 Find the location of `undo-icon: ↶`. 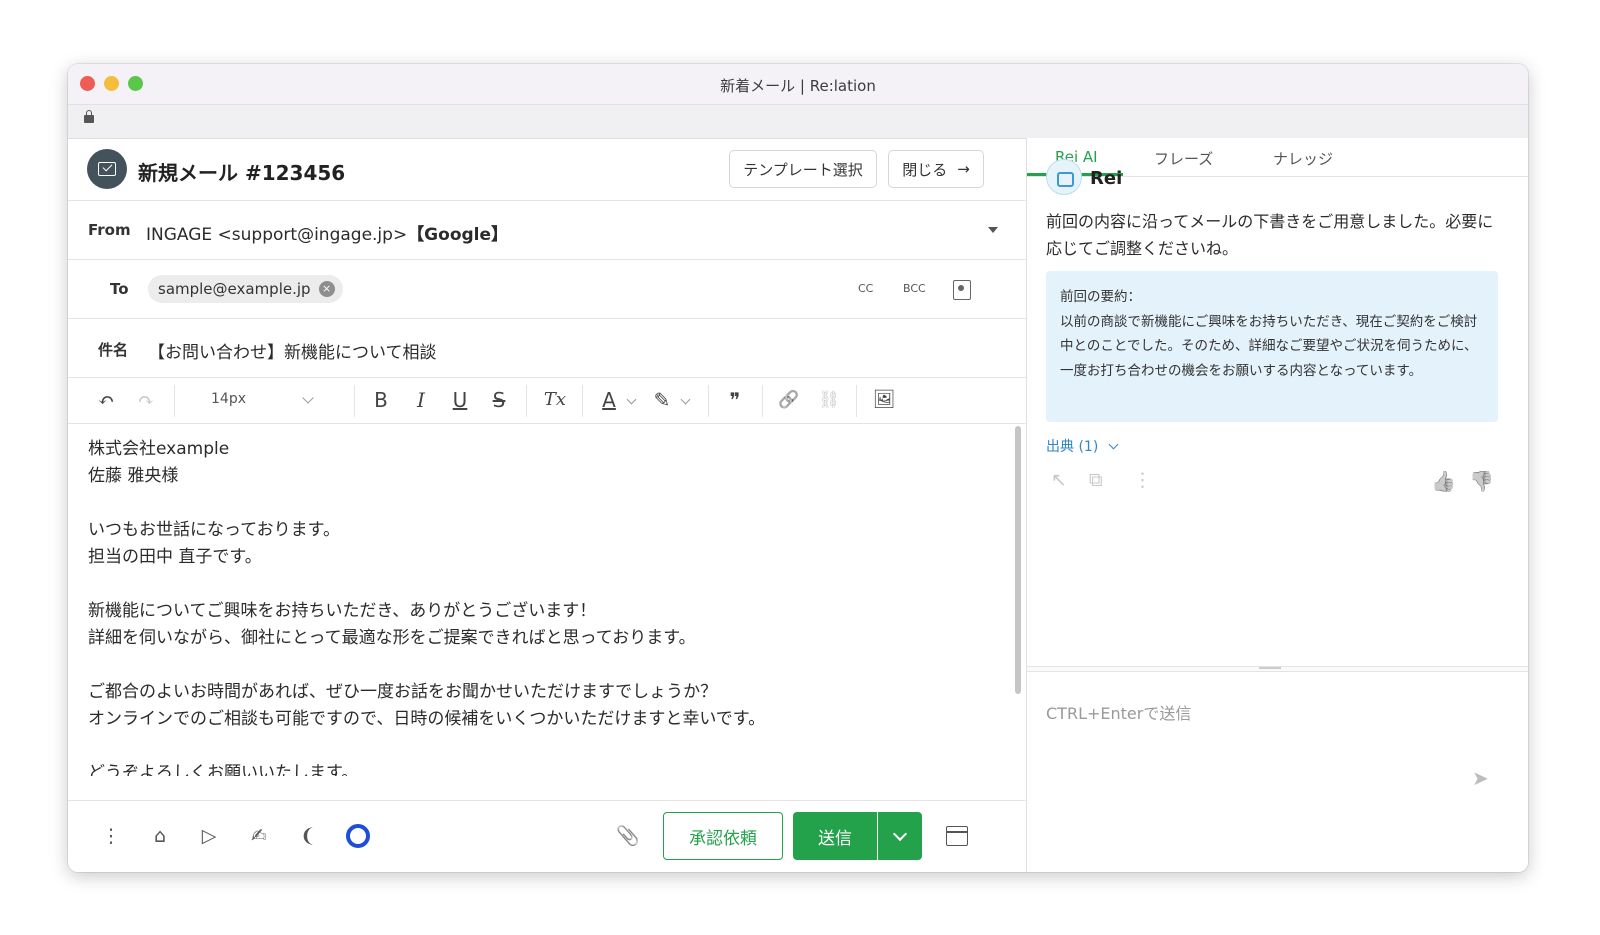

undo-icon: ↶ is located at coordinates (106, 400).